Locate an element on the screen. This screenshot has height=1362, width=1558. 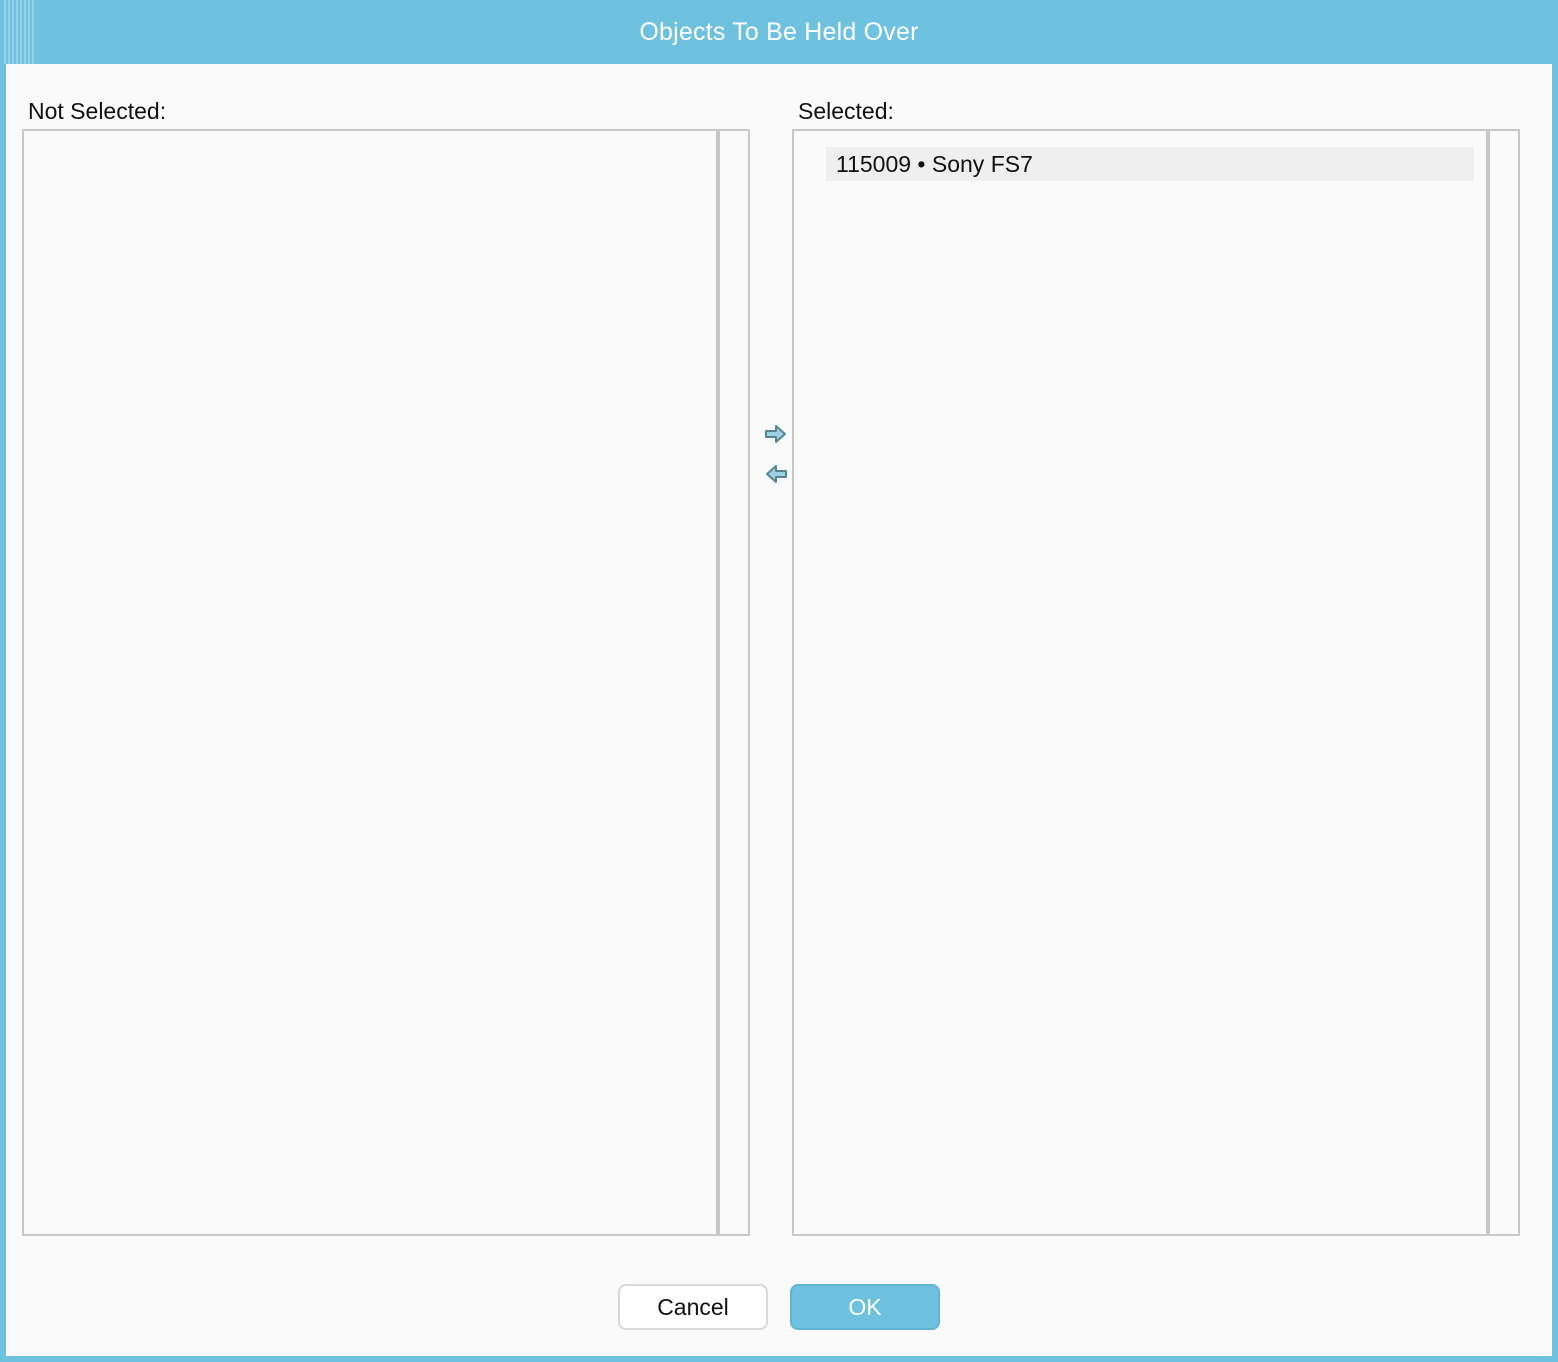
arrow-left-icon is located at coordinates (776, 474).